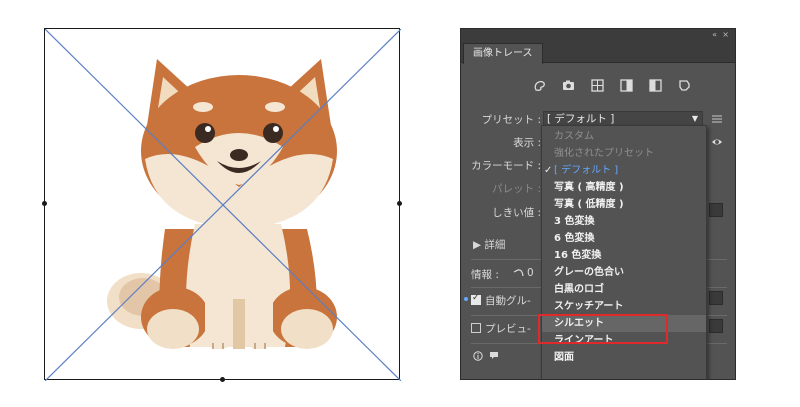 The width and height of the screenshot is (800, 407). What do you see at coordinates (603, 329) in the screenshot?
I see `highlight-annotation-box` at bounding box center [603, 329].